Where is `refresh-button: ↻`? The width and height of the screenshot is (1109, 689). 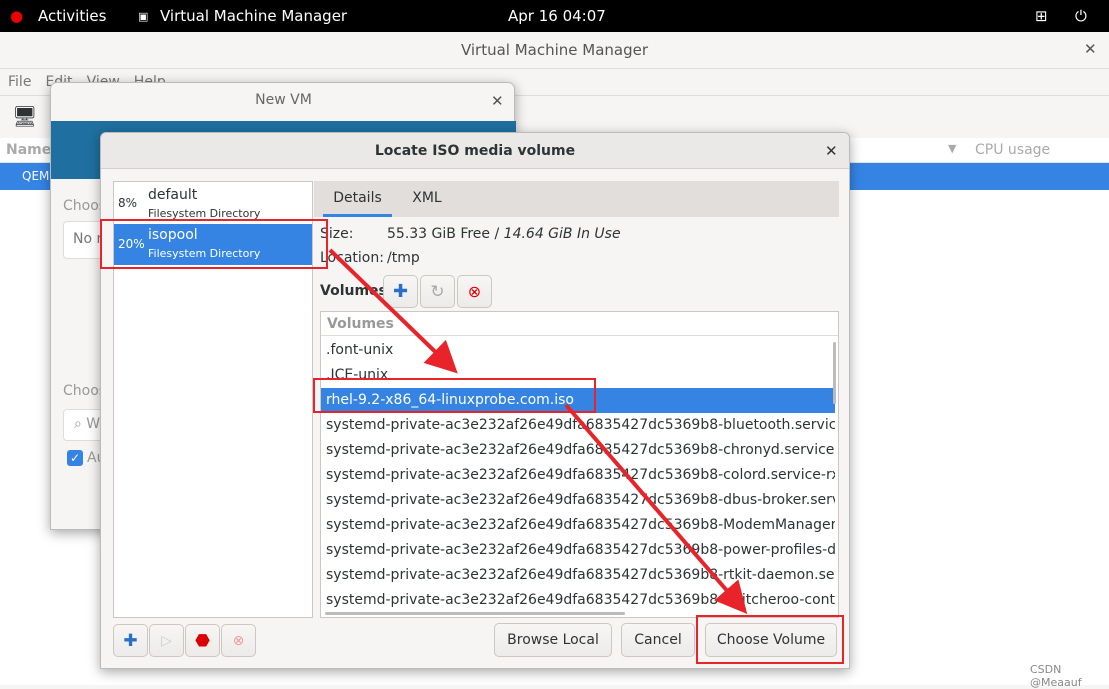
refresh-button: ↻ is located at coordinates (437, 291).